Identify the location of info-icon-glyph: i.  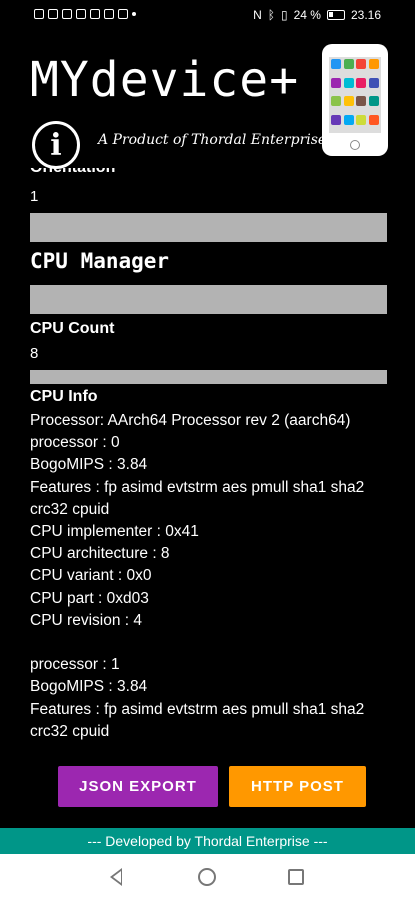
(56, 145).